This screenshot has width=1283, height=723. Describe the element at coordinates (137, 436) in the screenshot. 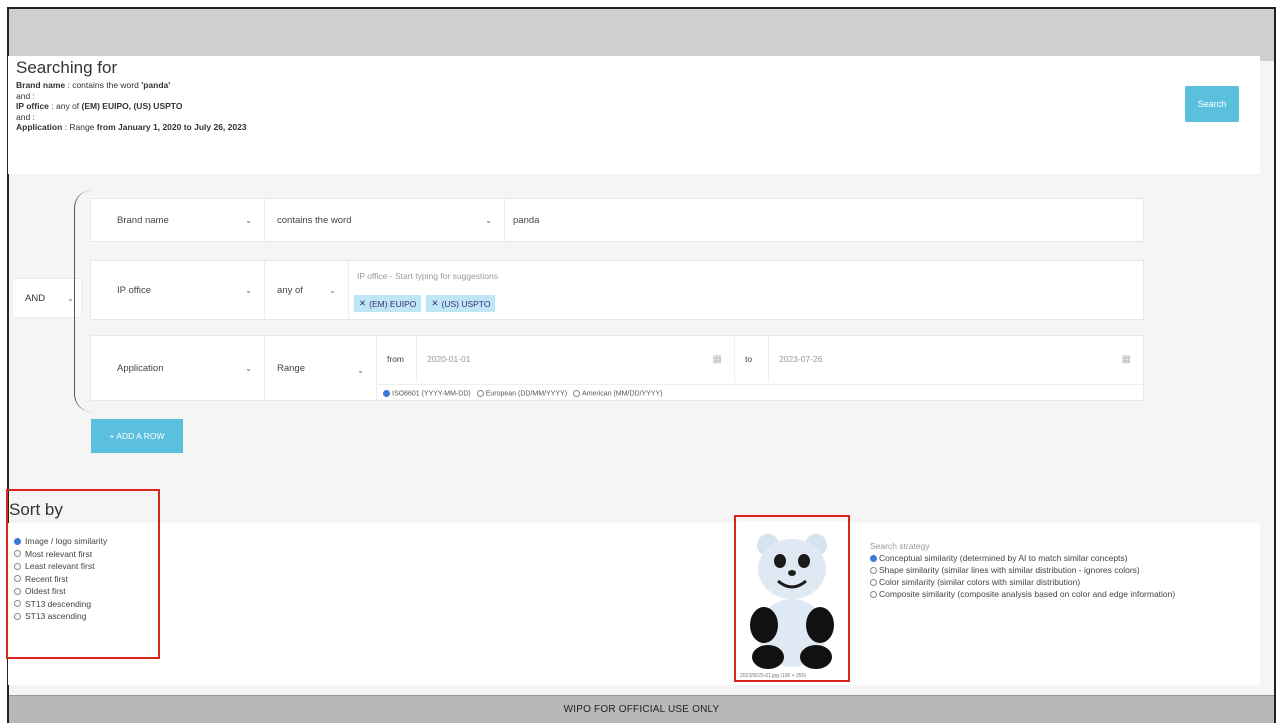

I see `add-row-button: + ADD A ROW` at that location.